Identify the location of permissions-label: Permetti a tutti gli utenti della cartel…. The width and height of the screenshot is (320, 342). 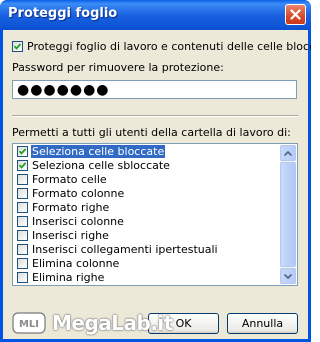
(151, 132).